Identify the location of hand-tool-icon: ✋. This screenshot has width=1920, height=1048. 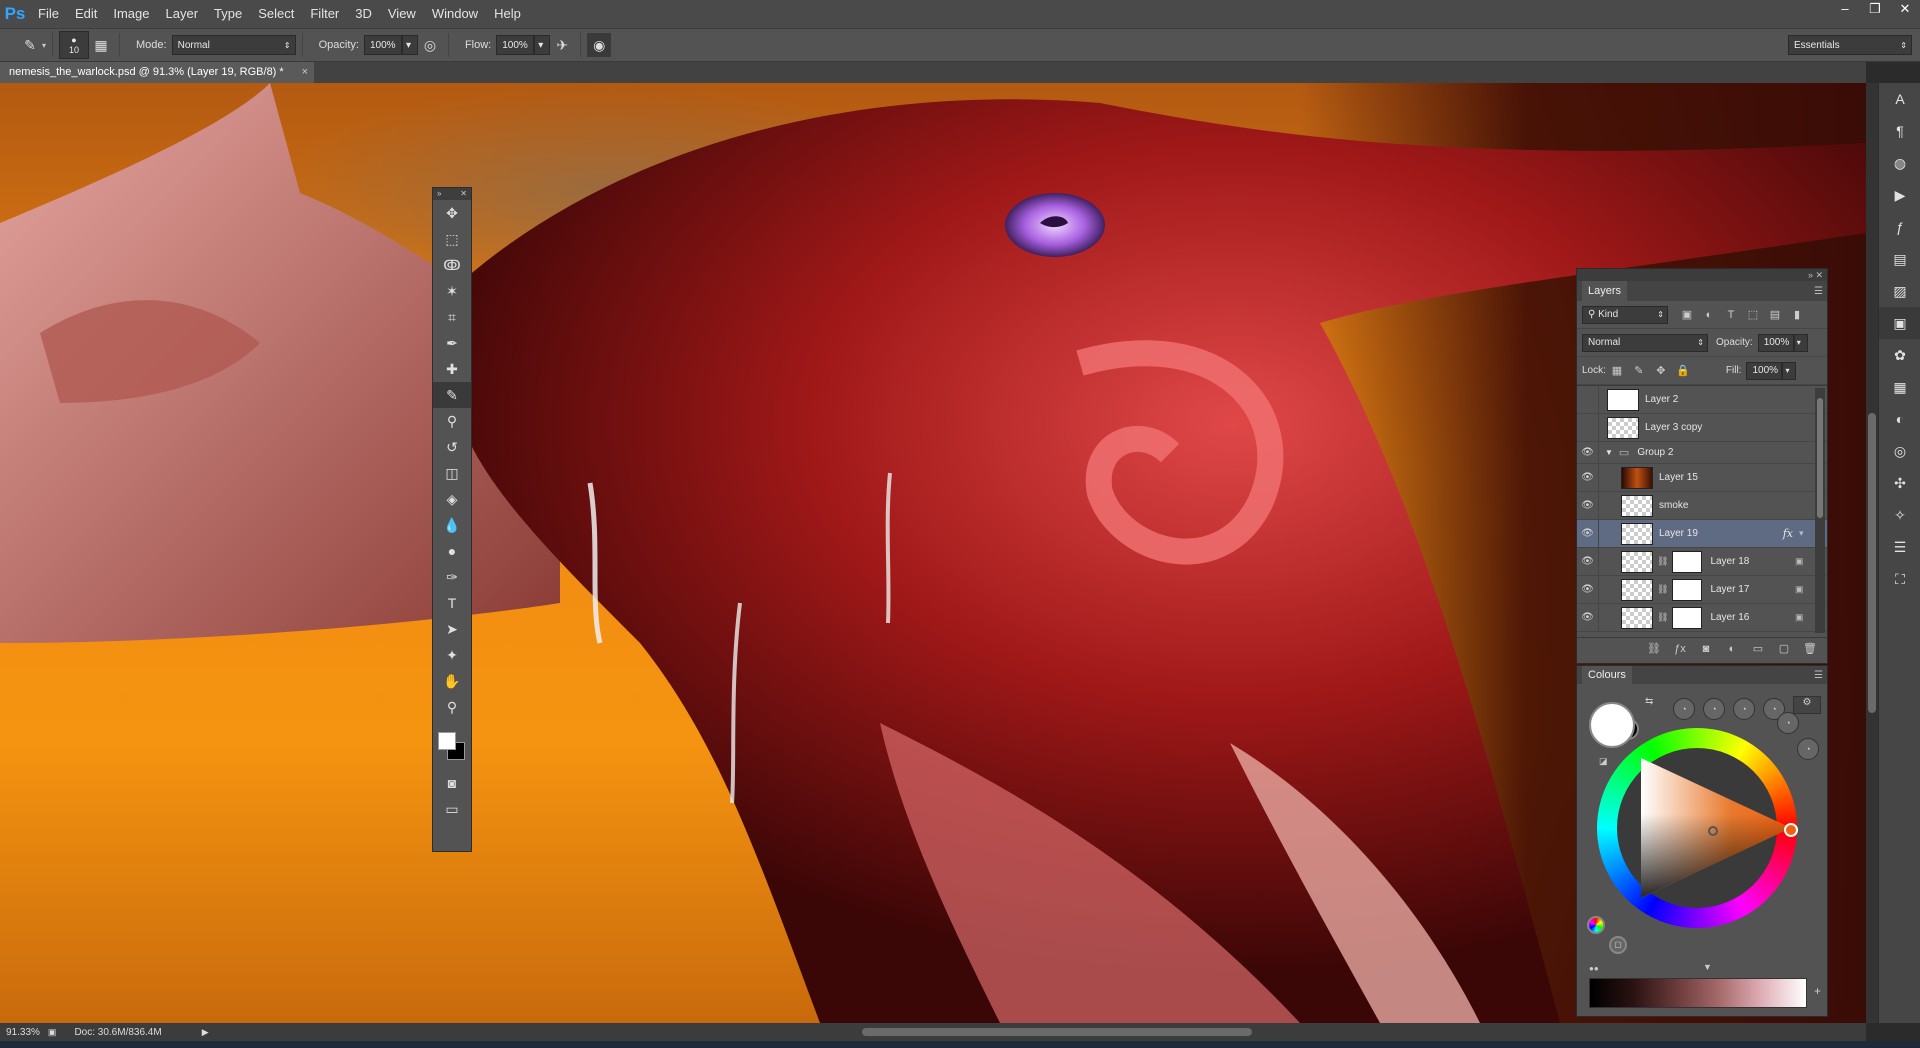
(452, 681).